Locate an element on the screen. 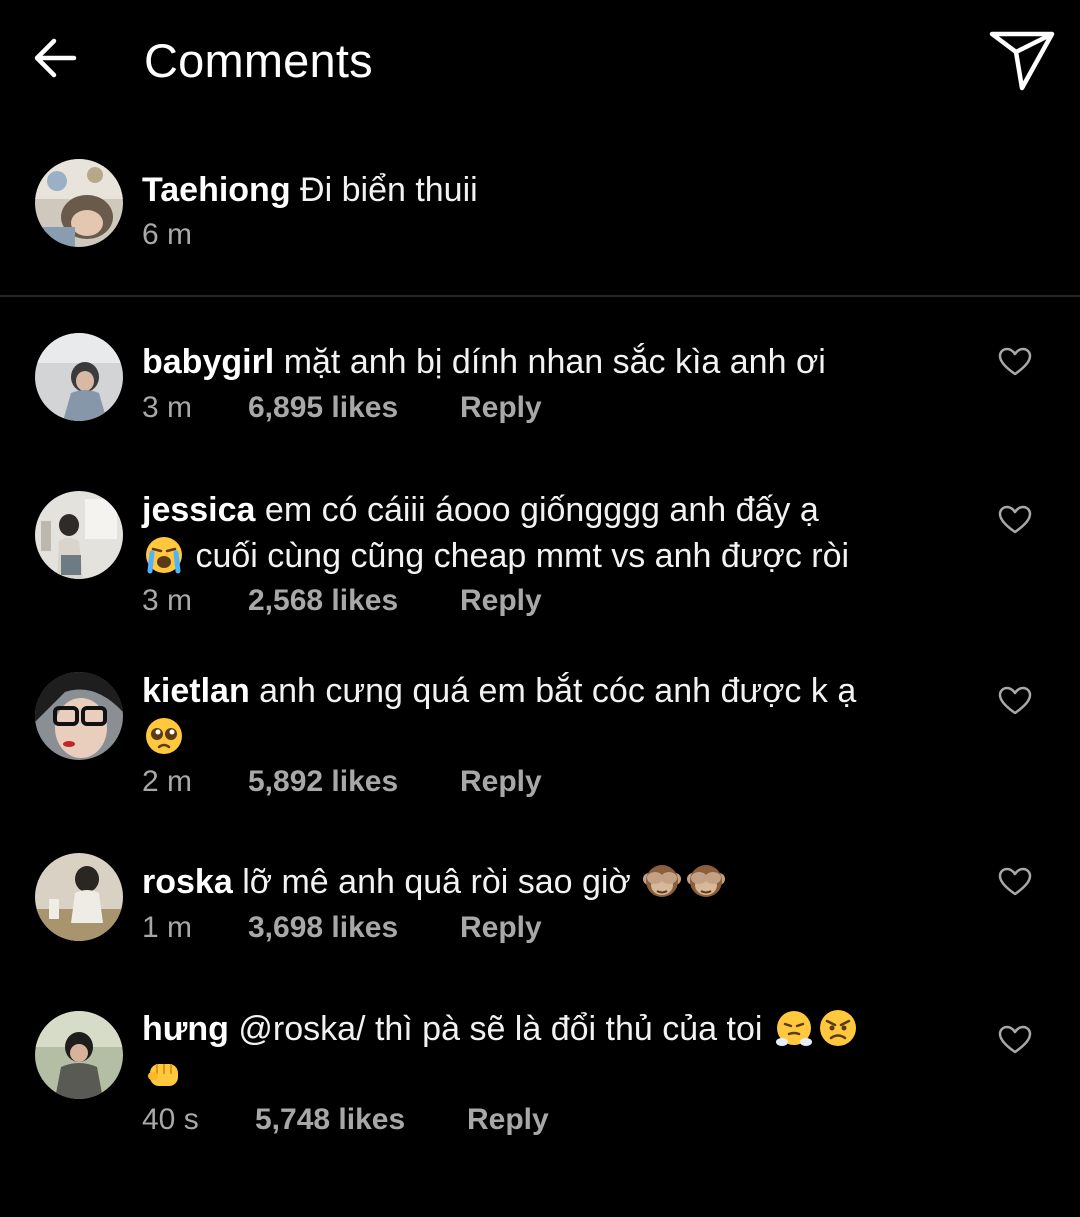 The width and height of the screenshot is (1080, 1217). likes-count: 6,895 likes is located at coordinates (323, 408).